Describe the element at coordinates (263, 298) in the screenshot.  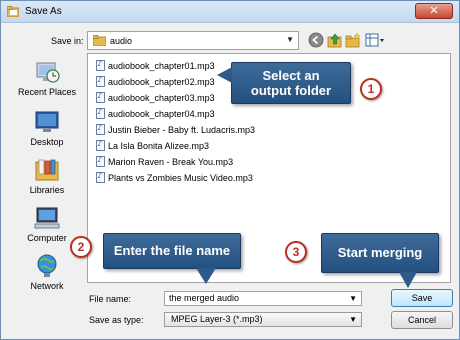
I see `file-name-field: the merged audio ▼` at that location.